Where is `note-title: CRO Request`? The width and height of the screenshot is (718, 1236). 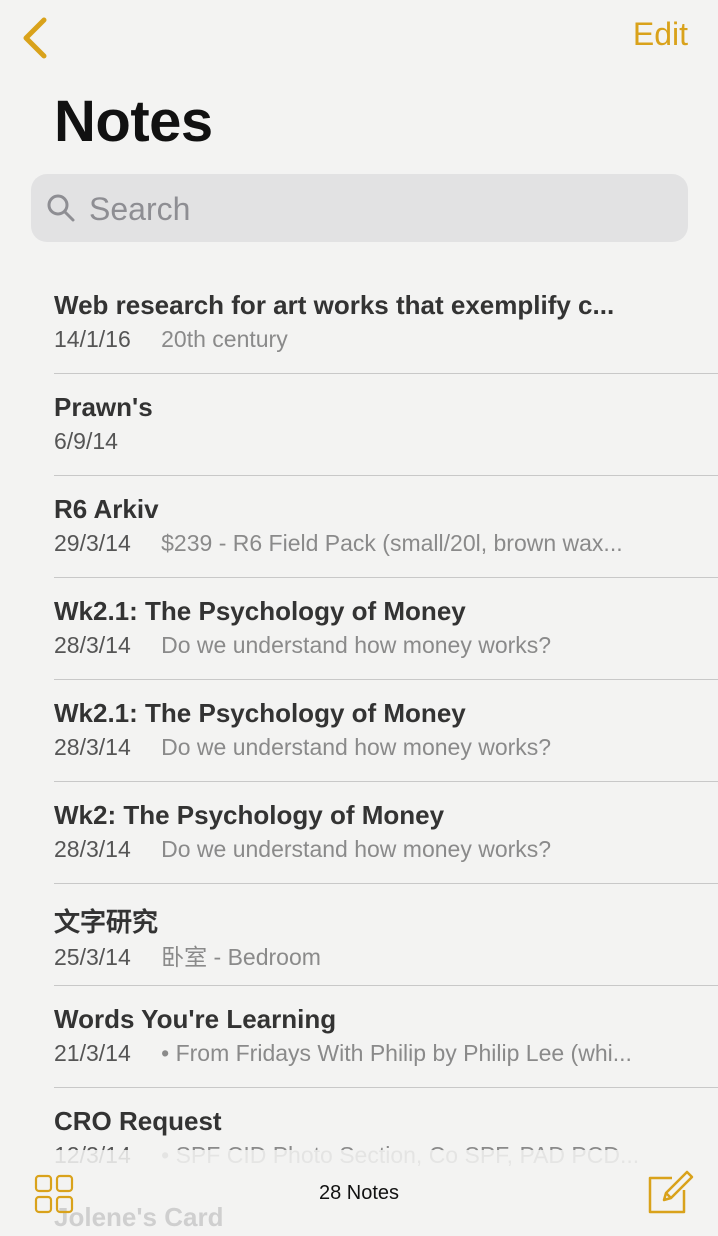
note-title: CRO Request is located at coordinates (138, 1121).